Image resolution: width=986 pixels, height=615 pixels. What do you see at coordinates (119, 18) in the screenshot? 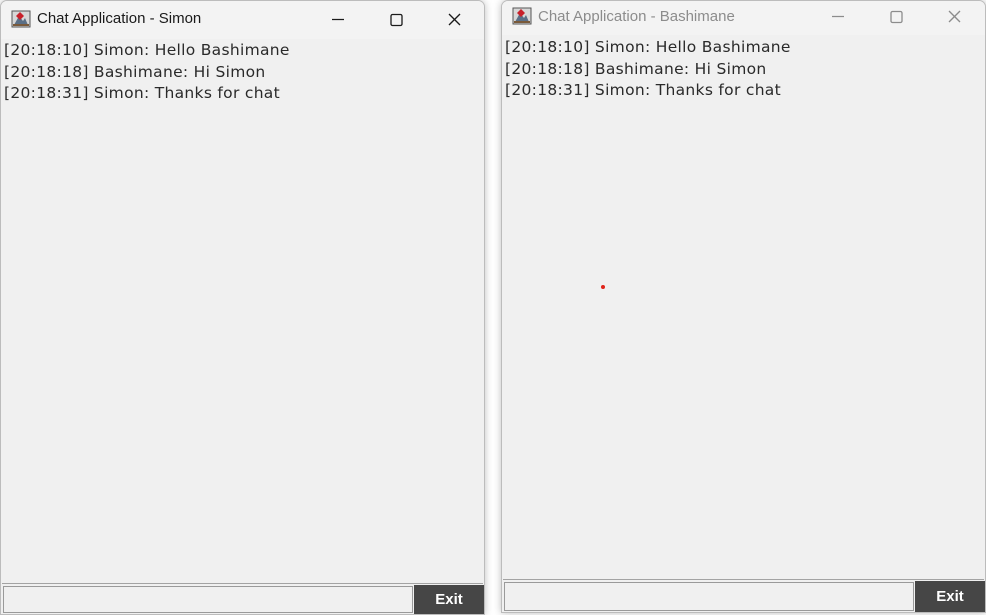
I see `window-title: Chat Application - Simon` at bounding box center [119, 18].